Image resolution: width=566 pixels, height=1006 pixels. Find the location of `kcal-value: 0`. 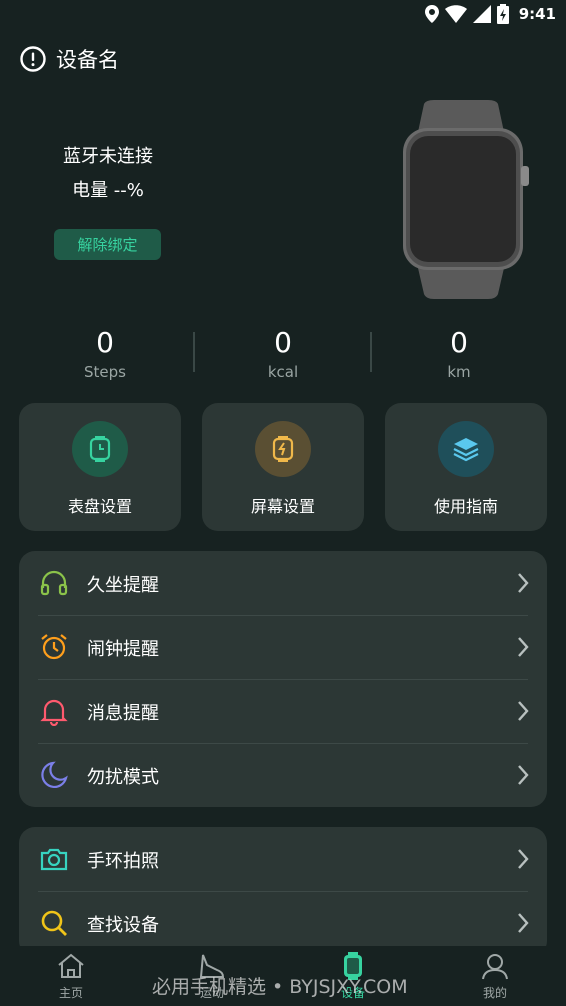

kcal-value: 0 is located at coordinates (283, 342).